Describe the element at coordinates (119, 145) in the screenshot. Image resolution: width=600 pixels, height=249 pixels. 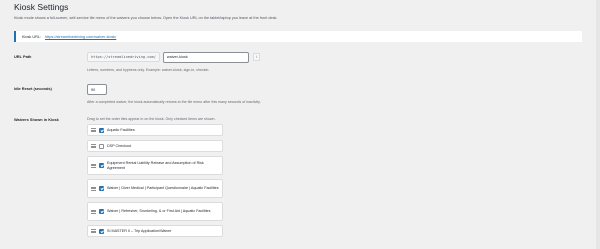
I see `waiver-label: DSP Checkout` at that location.